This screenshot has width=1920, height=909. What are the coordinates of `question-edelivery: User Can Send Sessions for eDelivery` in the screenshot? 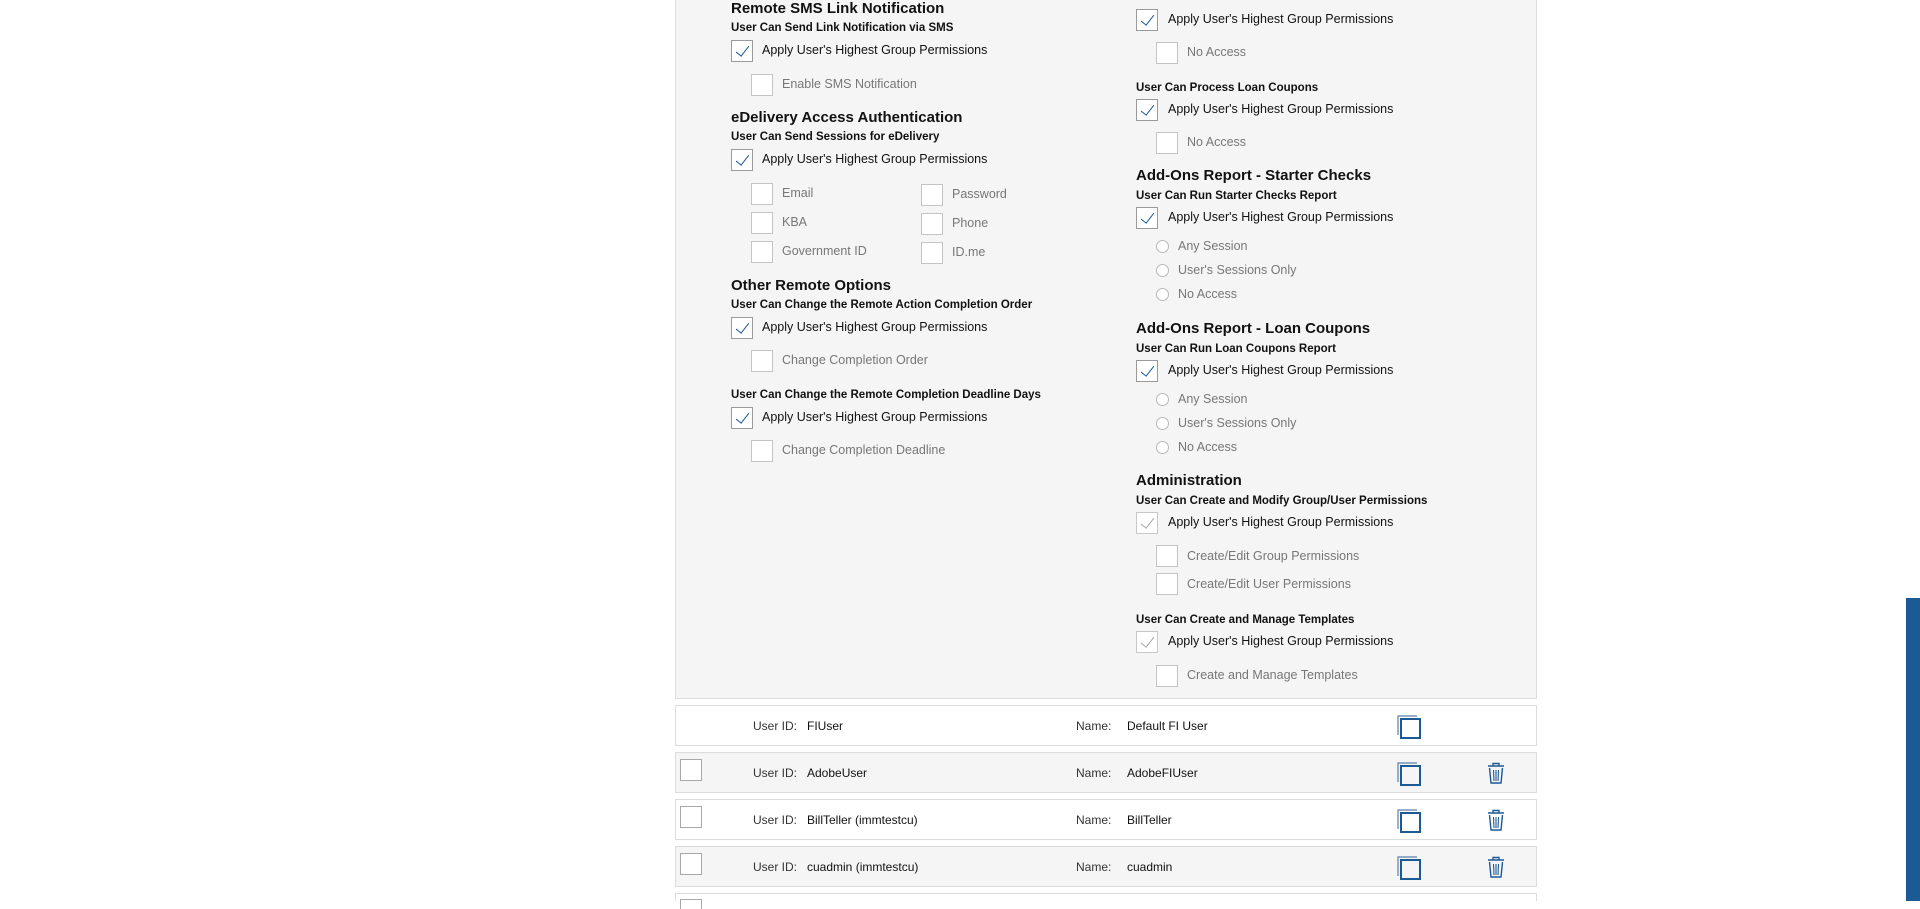 It's located at (835, 137).